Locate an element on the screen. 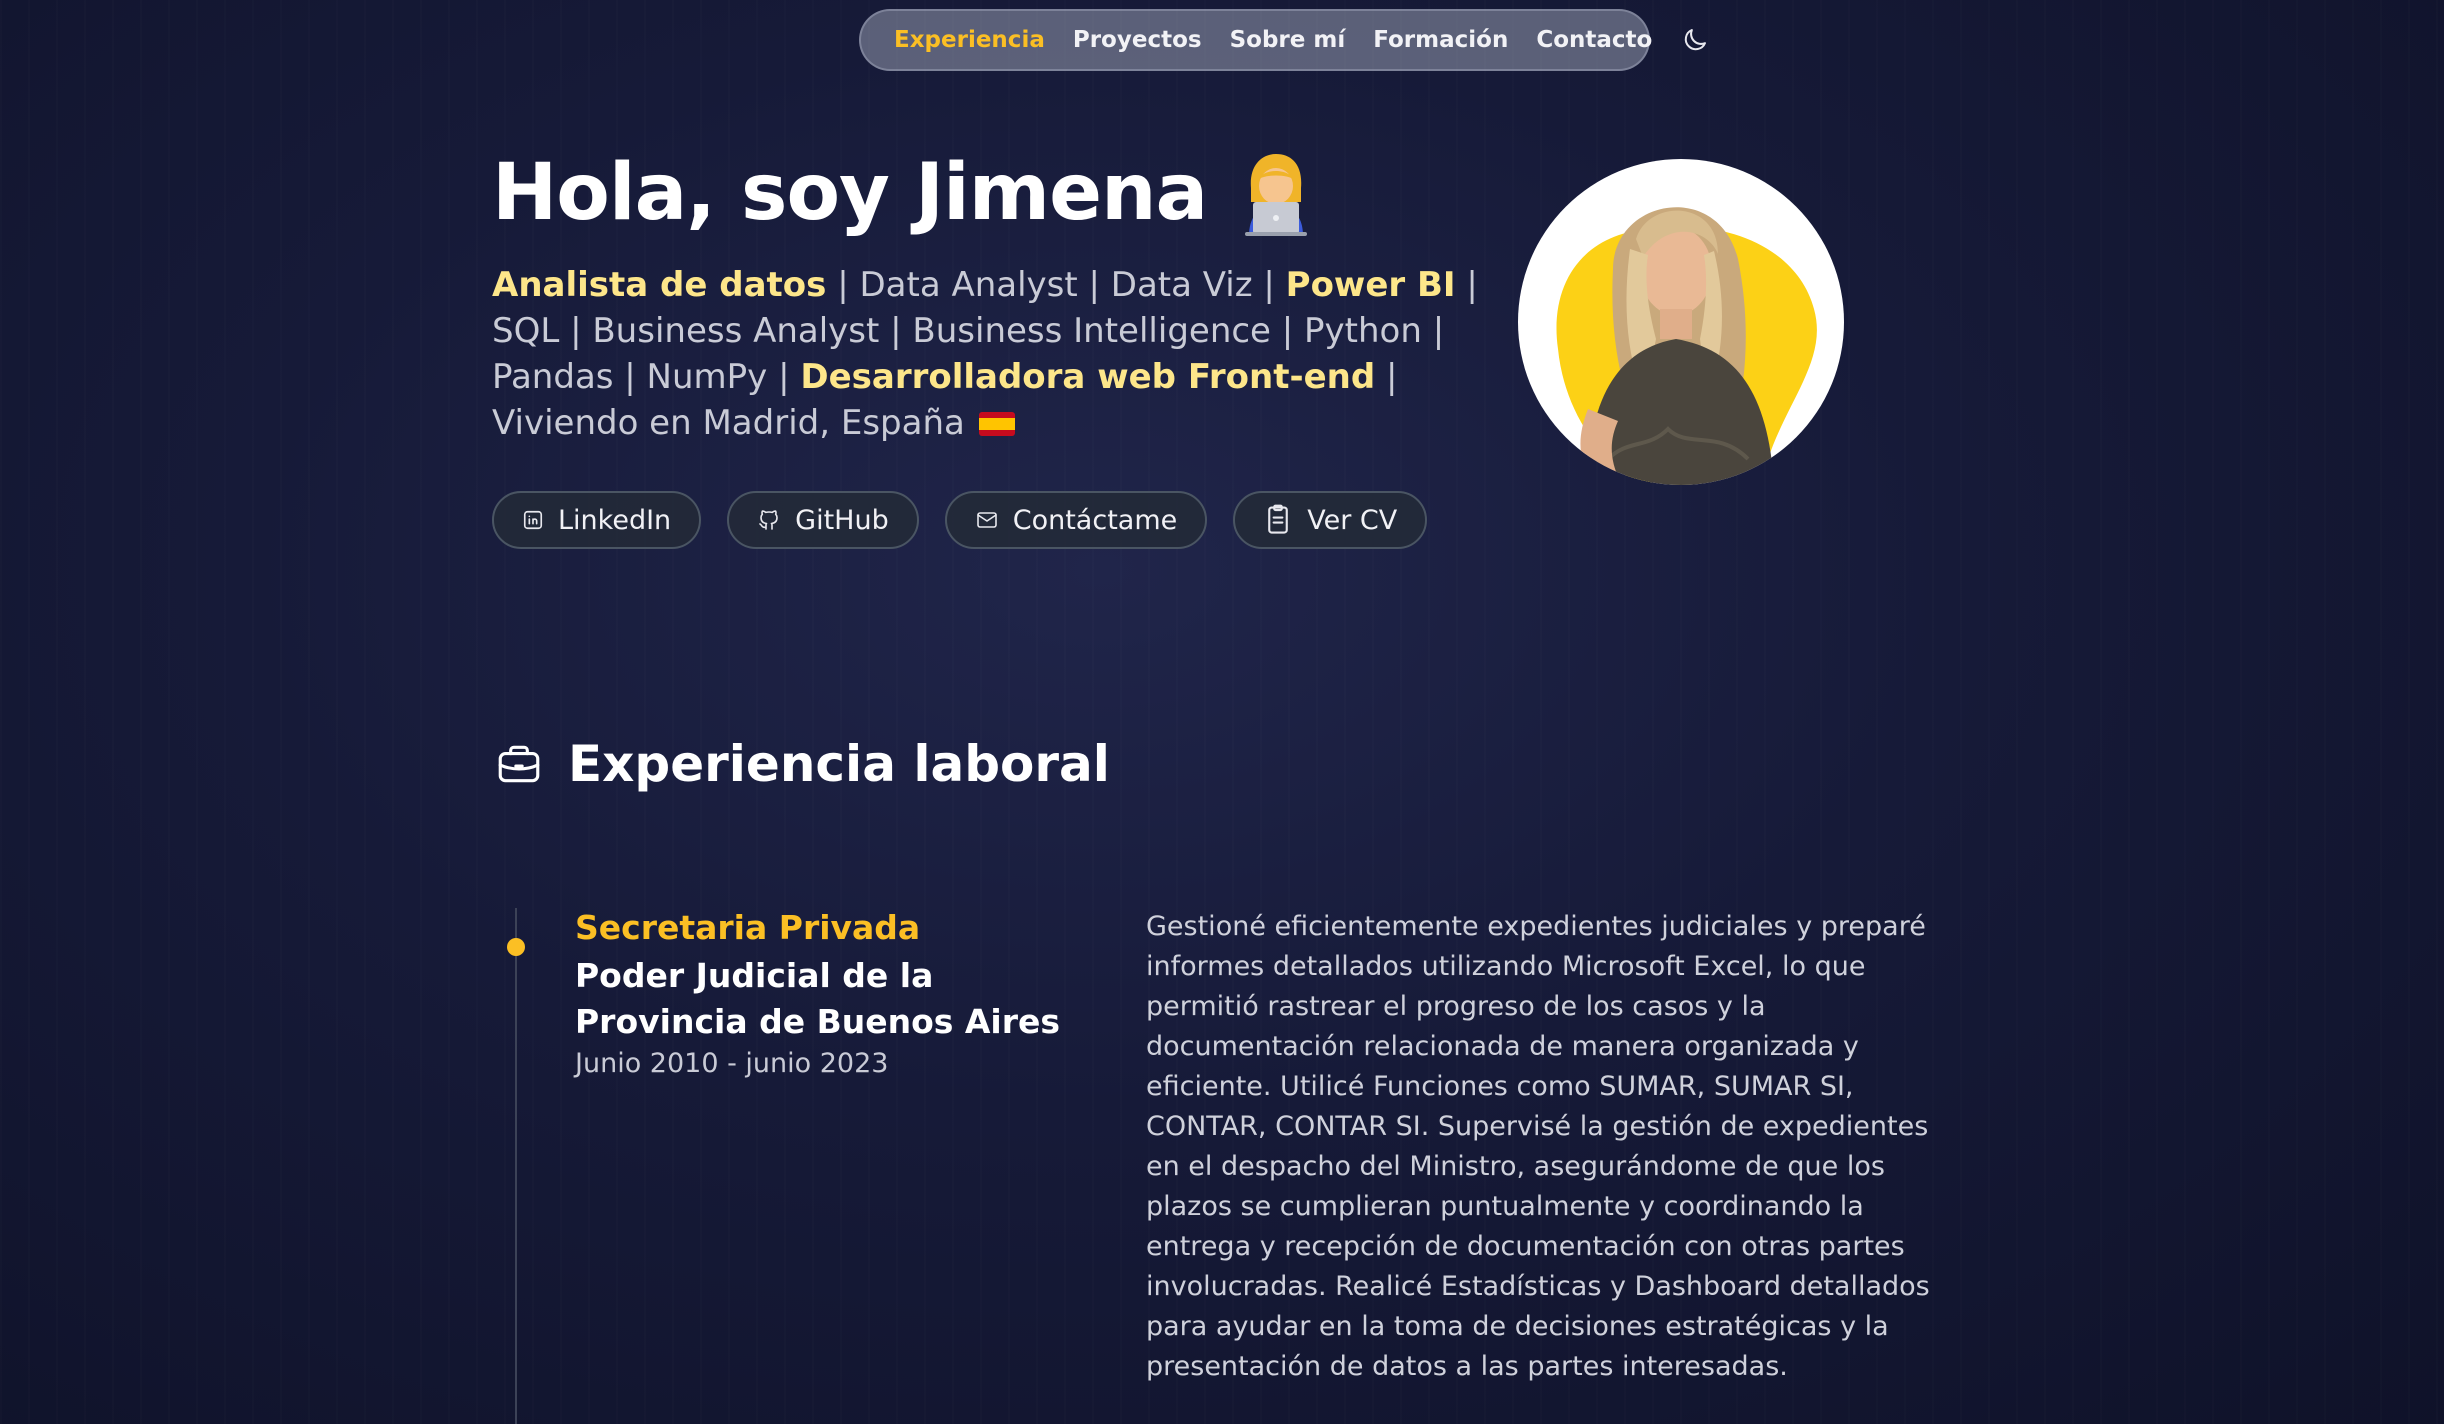 The height and width of the screenshot is (1424, 2444). nav-item-contacto: Contacto is located at coordinates (1594, 40).